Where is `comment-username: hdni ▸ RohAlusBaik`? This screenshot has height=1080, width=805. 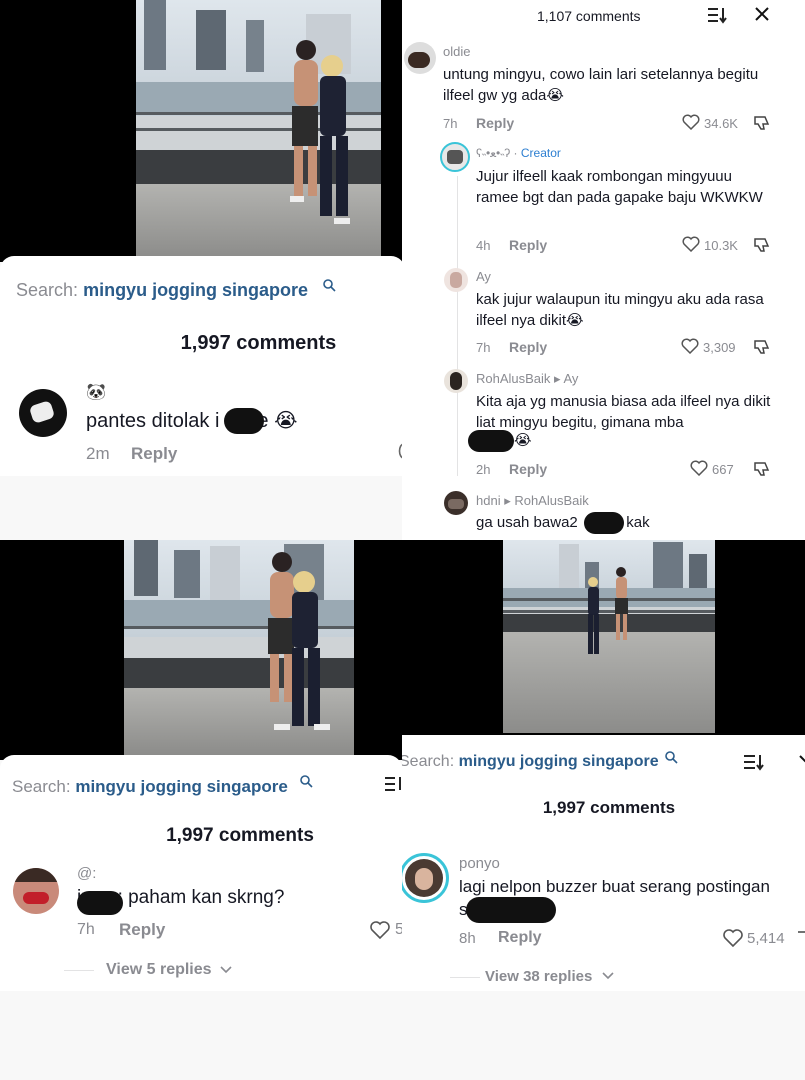 comment-username: hdni ▸ RohAlusBaik is located at coordinates (532, 501).